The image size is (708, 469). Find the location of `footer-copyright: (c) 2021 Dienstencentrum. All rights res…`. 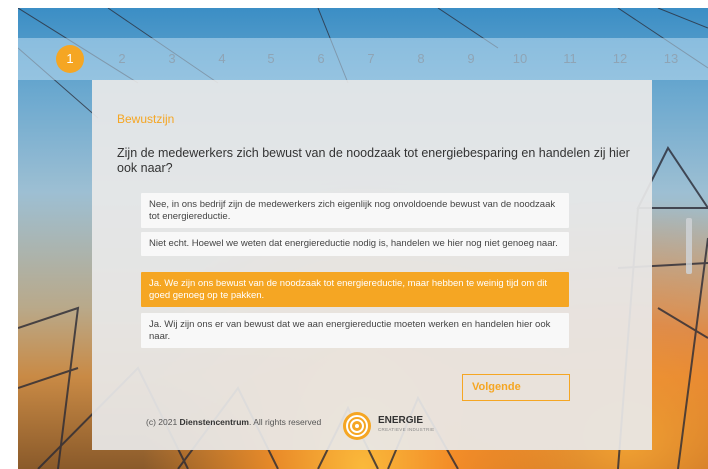

footer-copyright: (c) 2021 Dienstencentrum. All rights res… is located at coordinates (234, 422).